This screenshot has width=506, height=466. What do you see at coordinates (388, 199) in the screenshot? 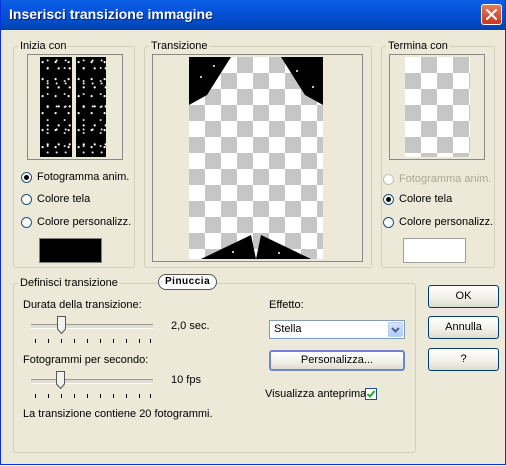
I see `termina-radio-tela` at bounding box center [388, 199].